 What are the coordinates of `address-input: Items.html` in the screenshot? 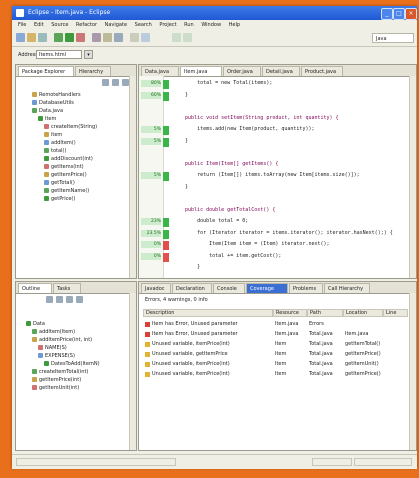 It's located at (59, 54).